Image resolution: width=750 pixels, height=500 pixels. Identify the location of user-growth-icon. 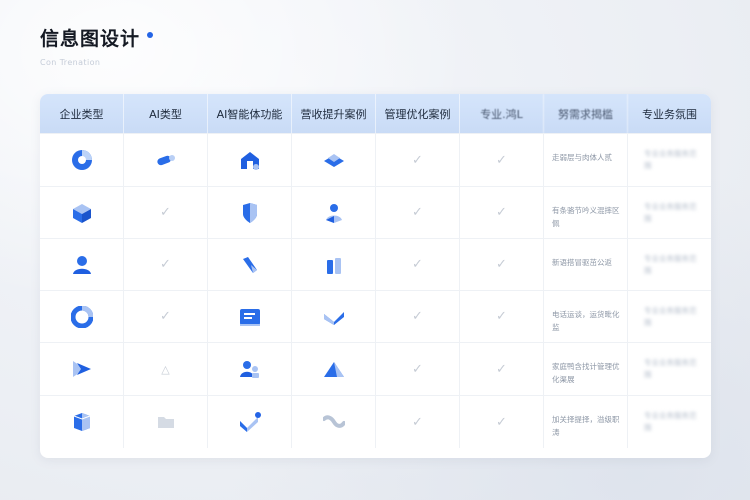
(333, 213).